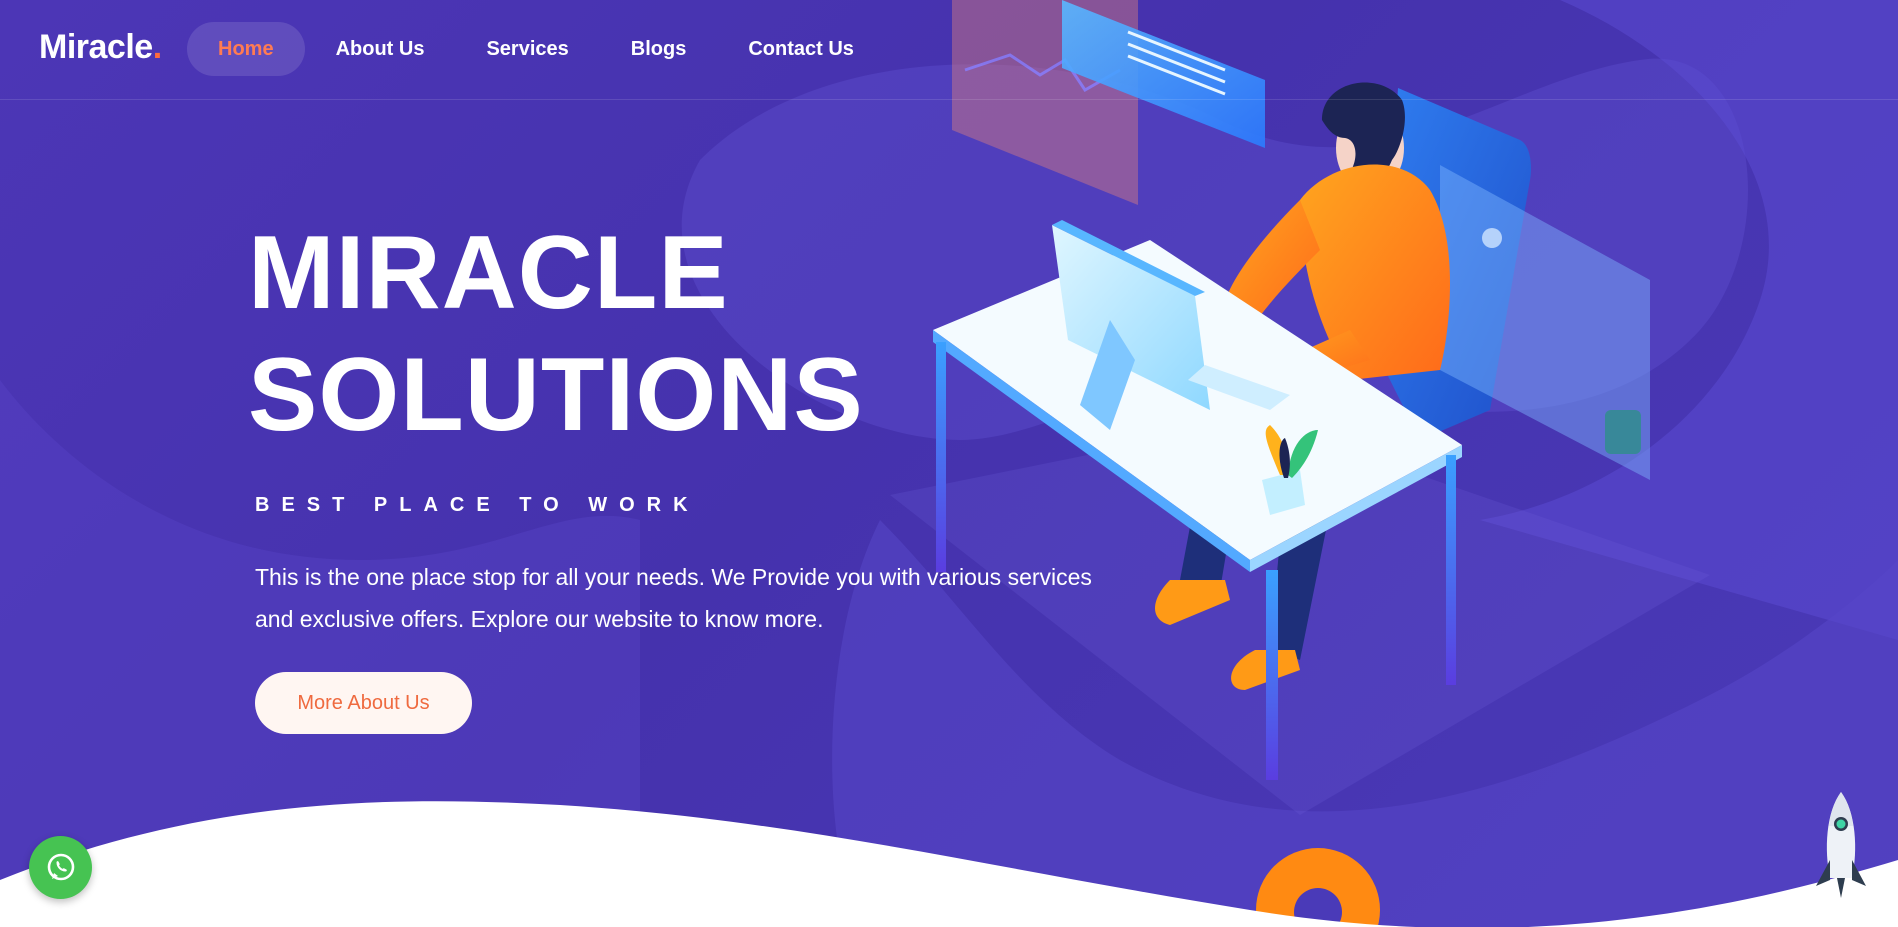 The image size is (1898, 927). What do you see at coordinates (659, 49) in the screenshot?
I see `nav-item-blogs: Blogs` at bounding box center [659, 49].